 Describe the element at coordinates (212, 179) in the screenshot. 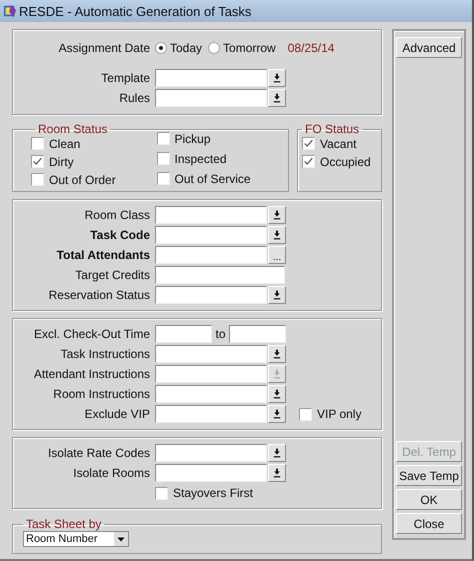

I see `checkbox-label: Out of Service` at that location.